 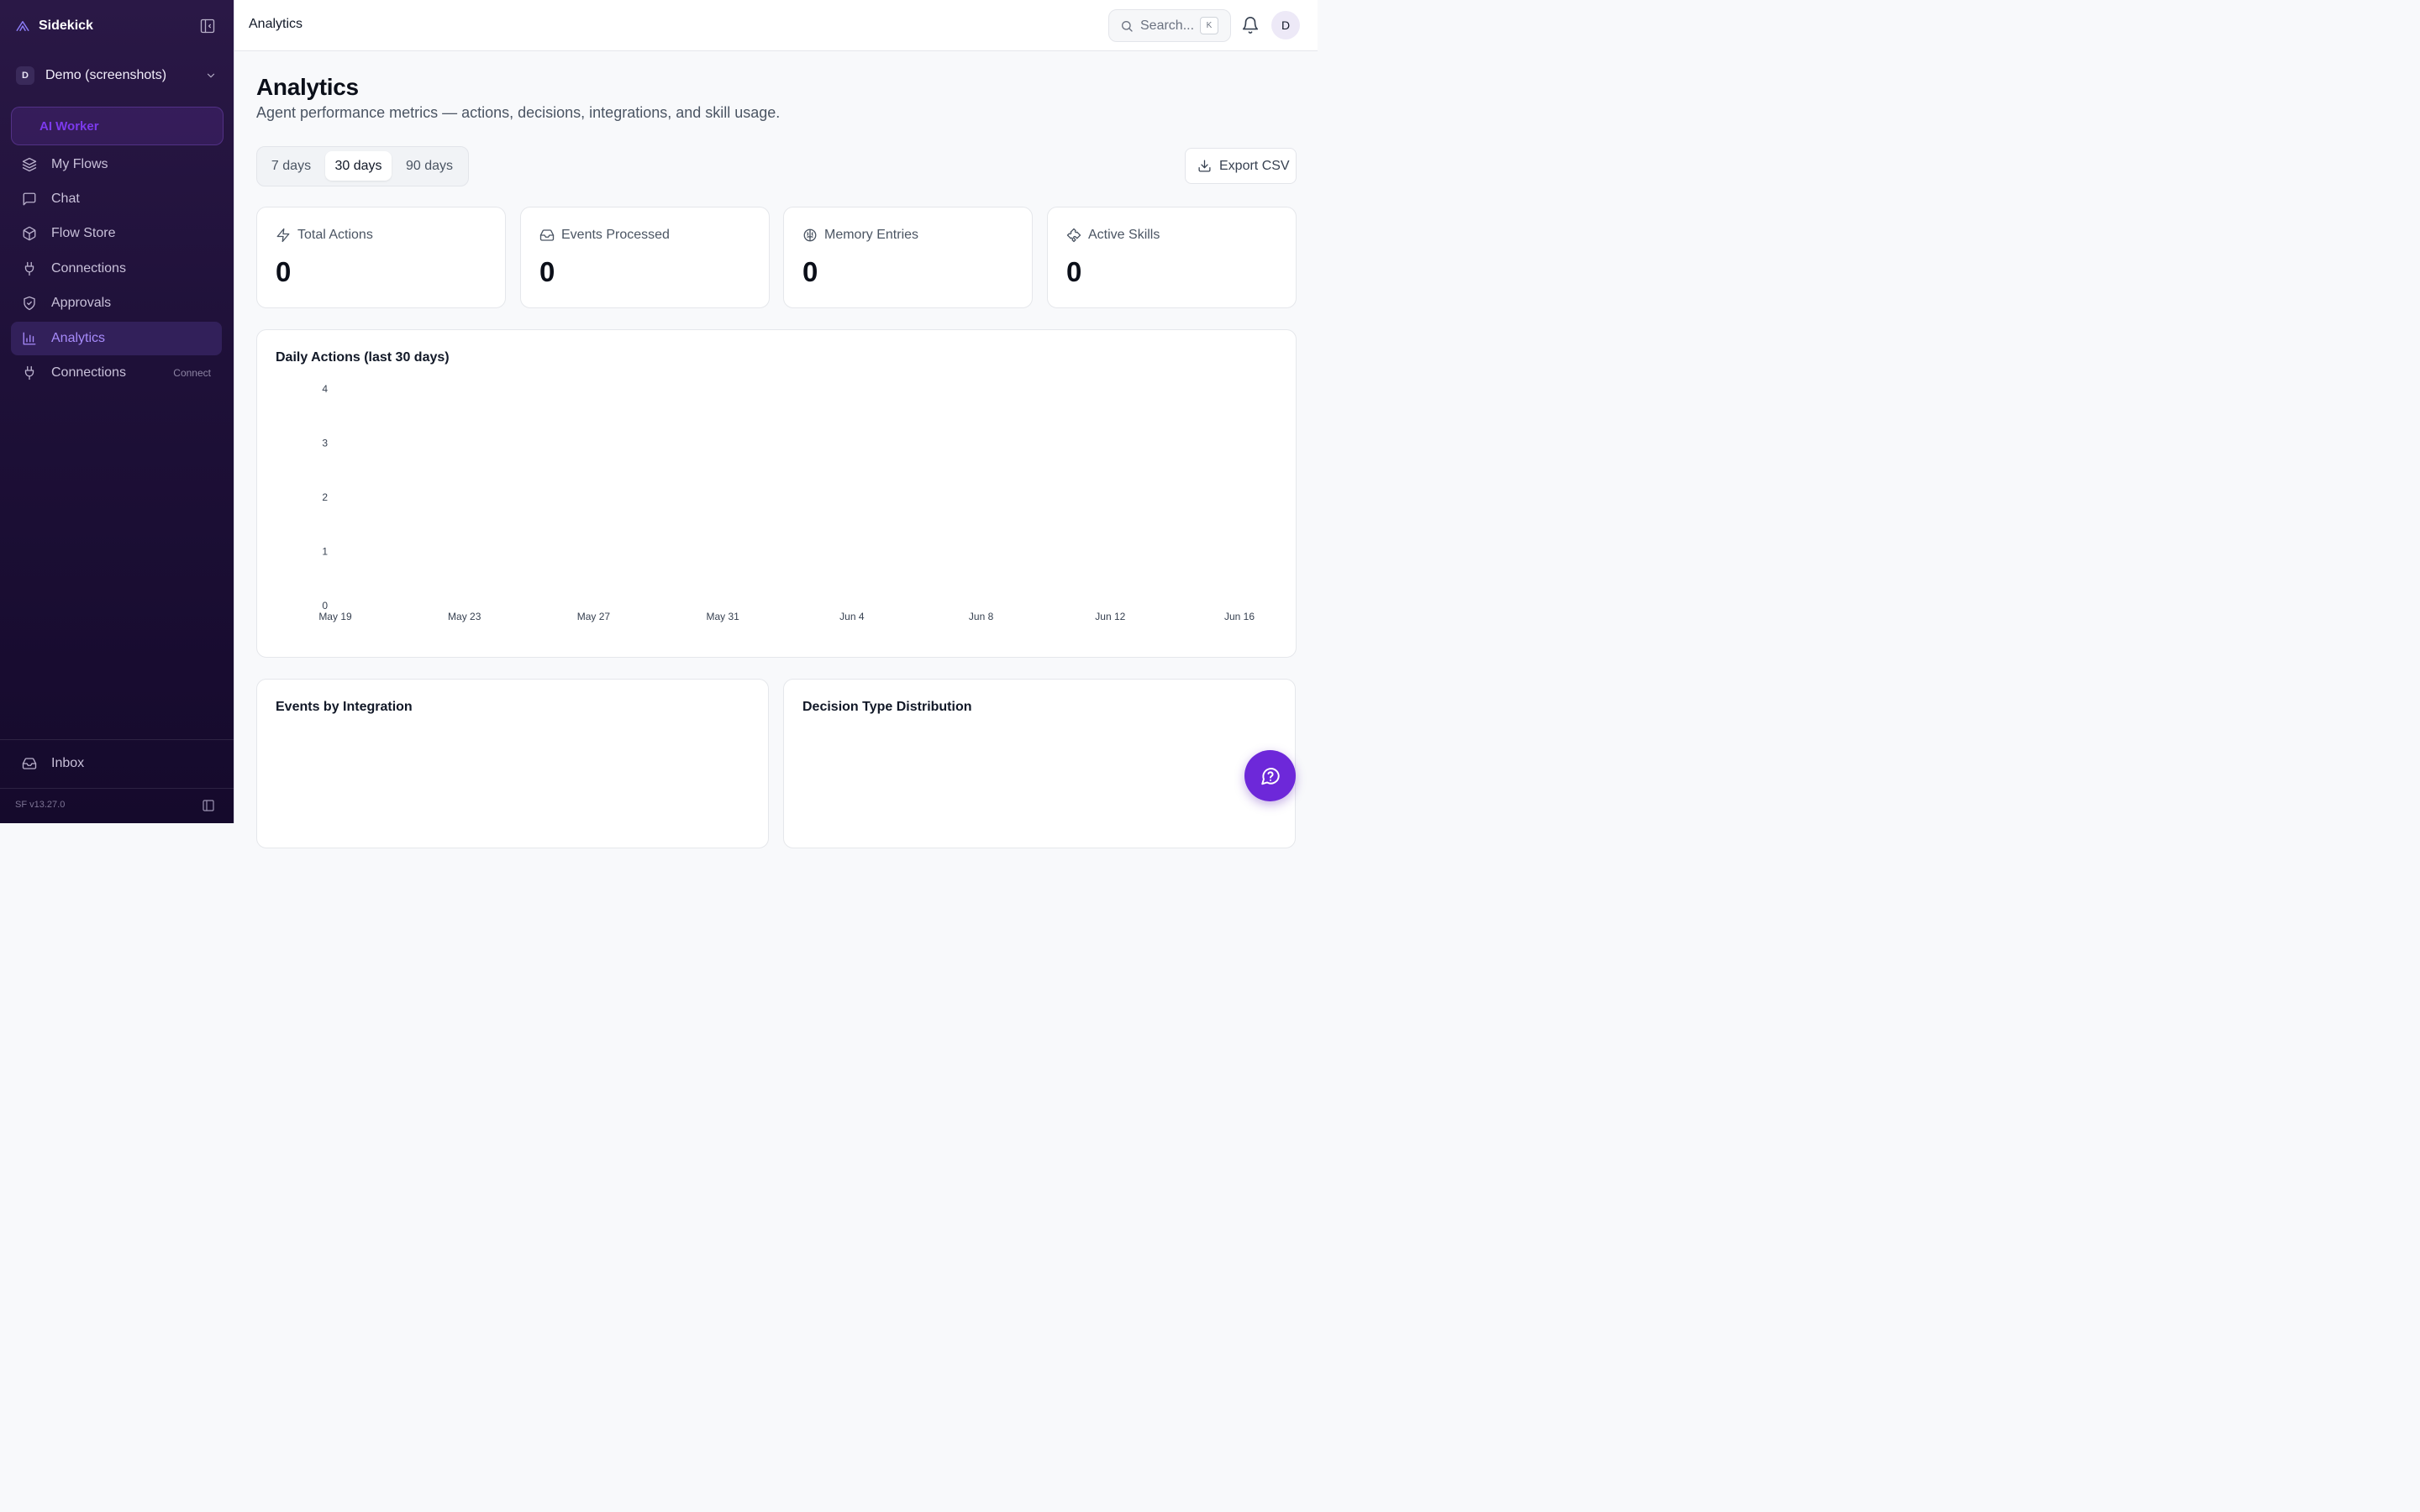 I want to click on x-tick-label: Jun 16, so click(x=1239, y=616).